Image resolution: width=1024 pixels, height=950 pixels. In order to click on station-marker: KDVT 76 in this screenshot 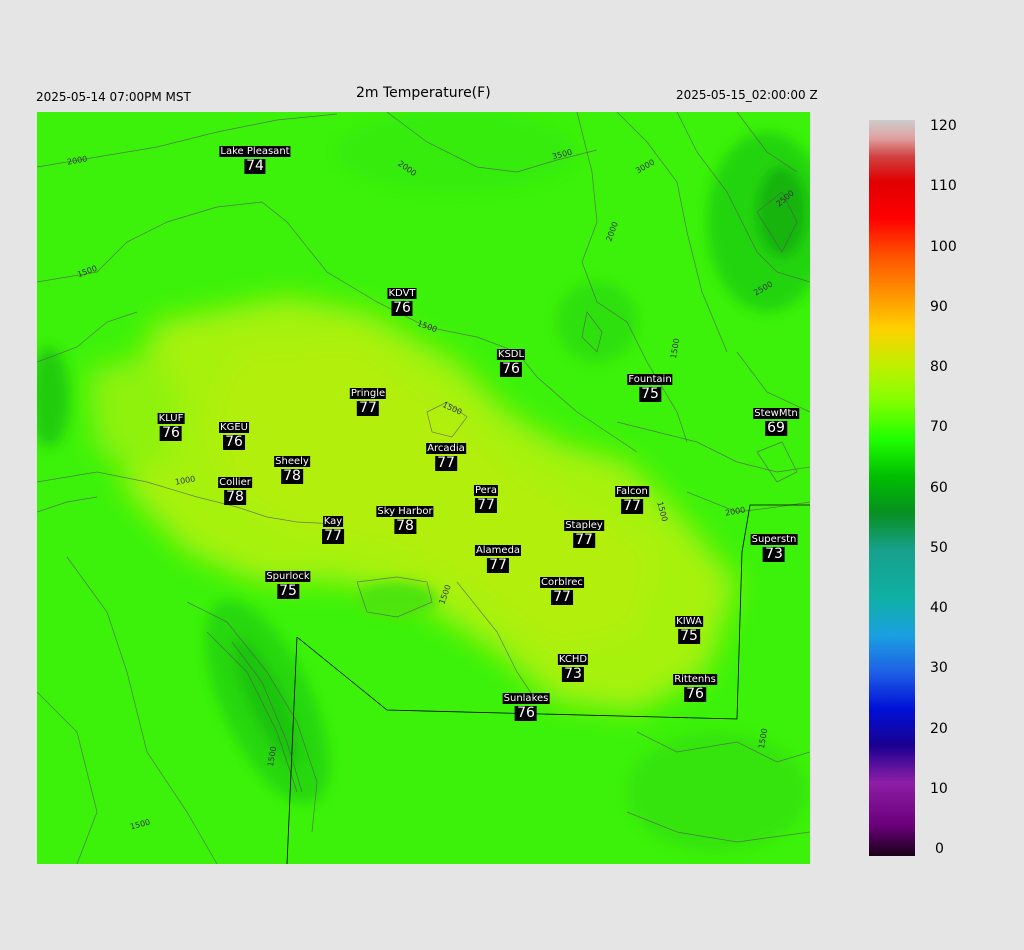, I will do `click(402, 298)`.